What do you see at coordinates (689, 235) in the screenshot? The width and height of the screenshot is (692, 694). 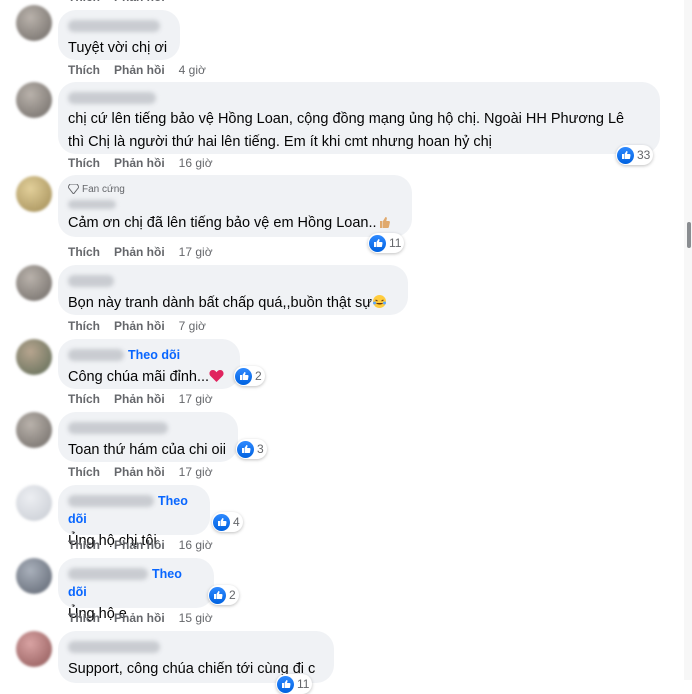 I see `scrollbar-thumb` at bounding box center [689, 235].